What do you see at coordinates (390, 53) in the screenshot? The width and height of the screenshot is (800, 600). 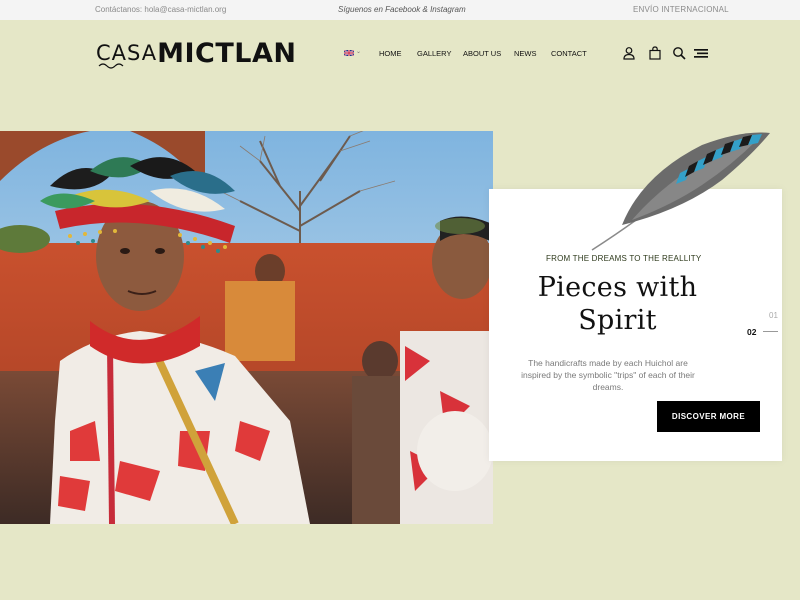 I see `nav-home: HOME` at bounding box center [390, 53].